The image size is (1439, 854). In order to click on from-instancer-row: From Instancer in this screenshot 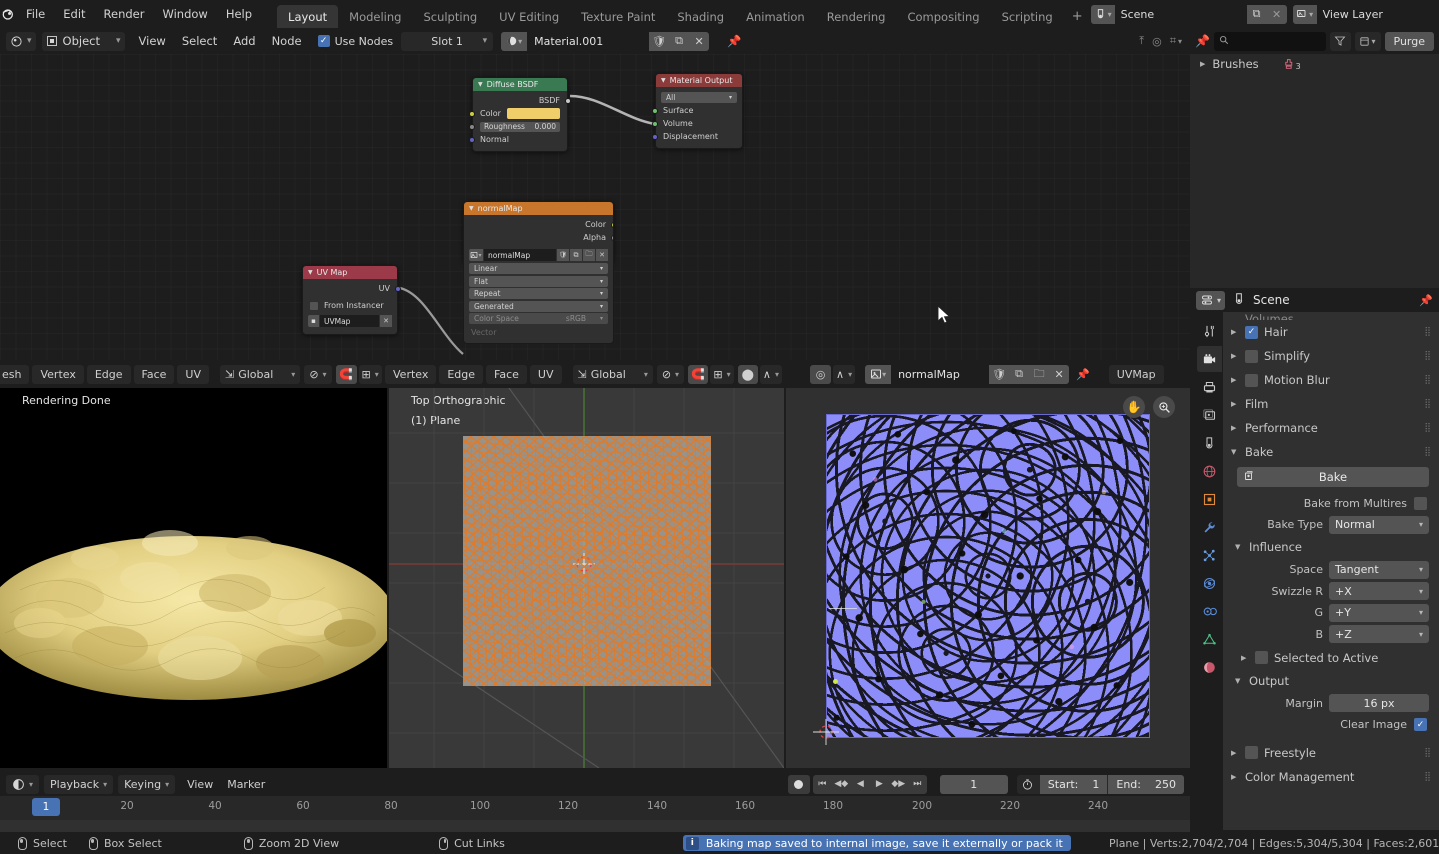, I will do `click(350, 305)`.